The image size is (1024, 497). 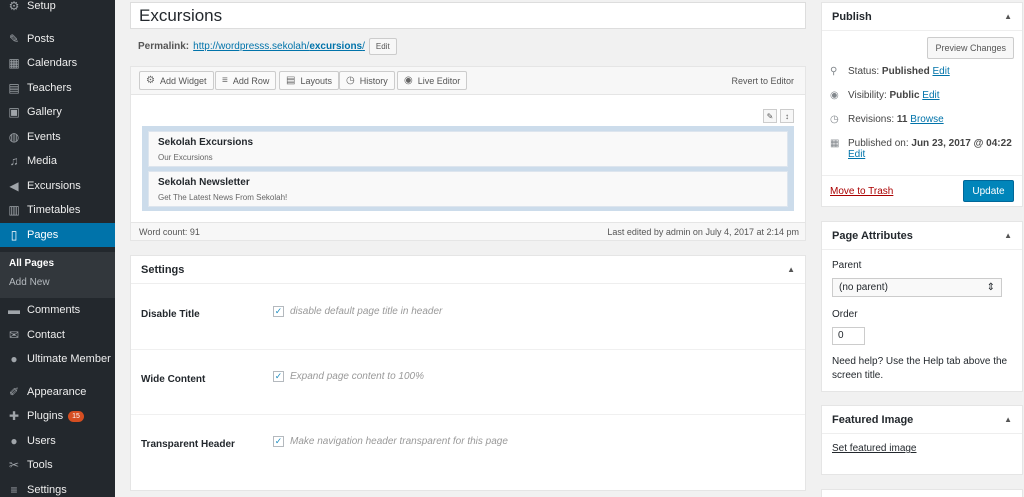 What do you see at coordinates (40, 465) in the screenshot?
I see `sidebar-item-label: Tools` at bounding box center [40, 465].